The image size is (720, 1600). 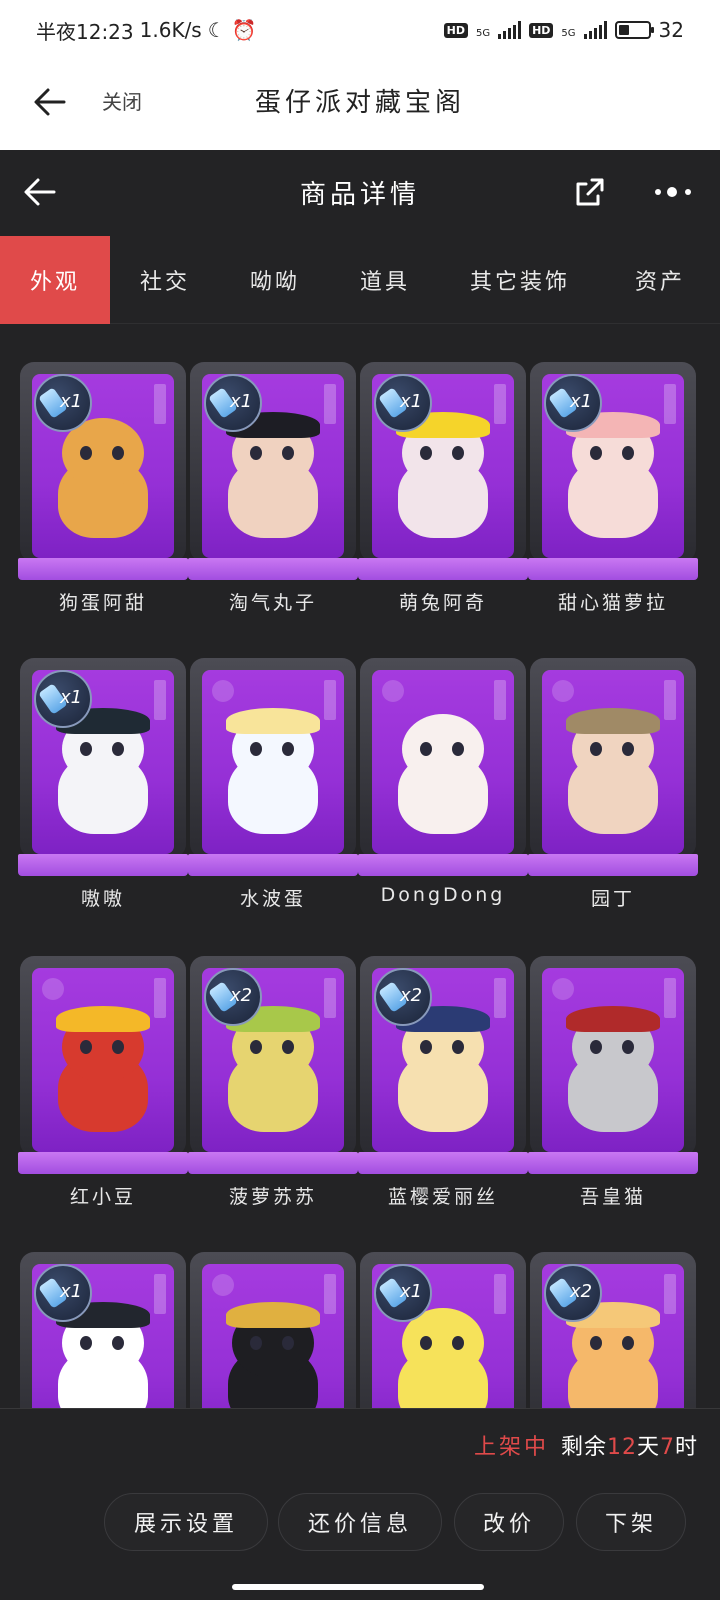 What do you see at coordinates (590, 192) in the screenshot?
I see `share-icon` at bounding box center [590, 192].